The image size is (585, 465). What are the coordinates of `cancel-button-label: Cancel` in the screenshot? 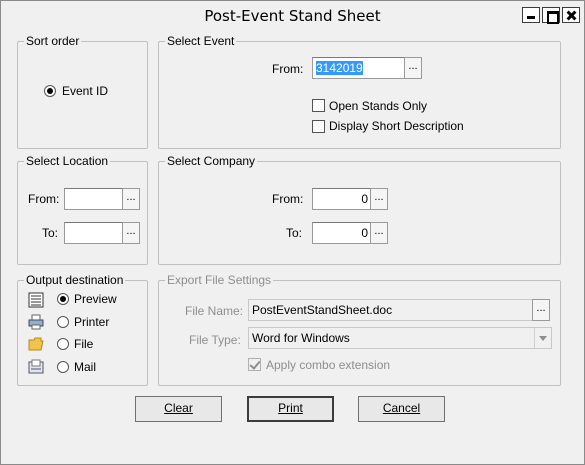 It's located at (401, 408).